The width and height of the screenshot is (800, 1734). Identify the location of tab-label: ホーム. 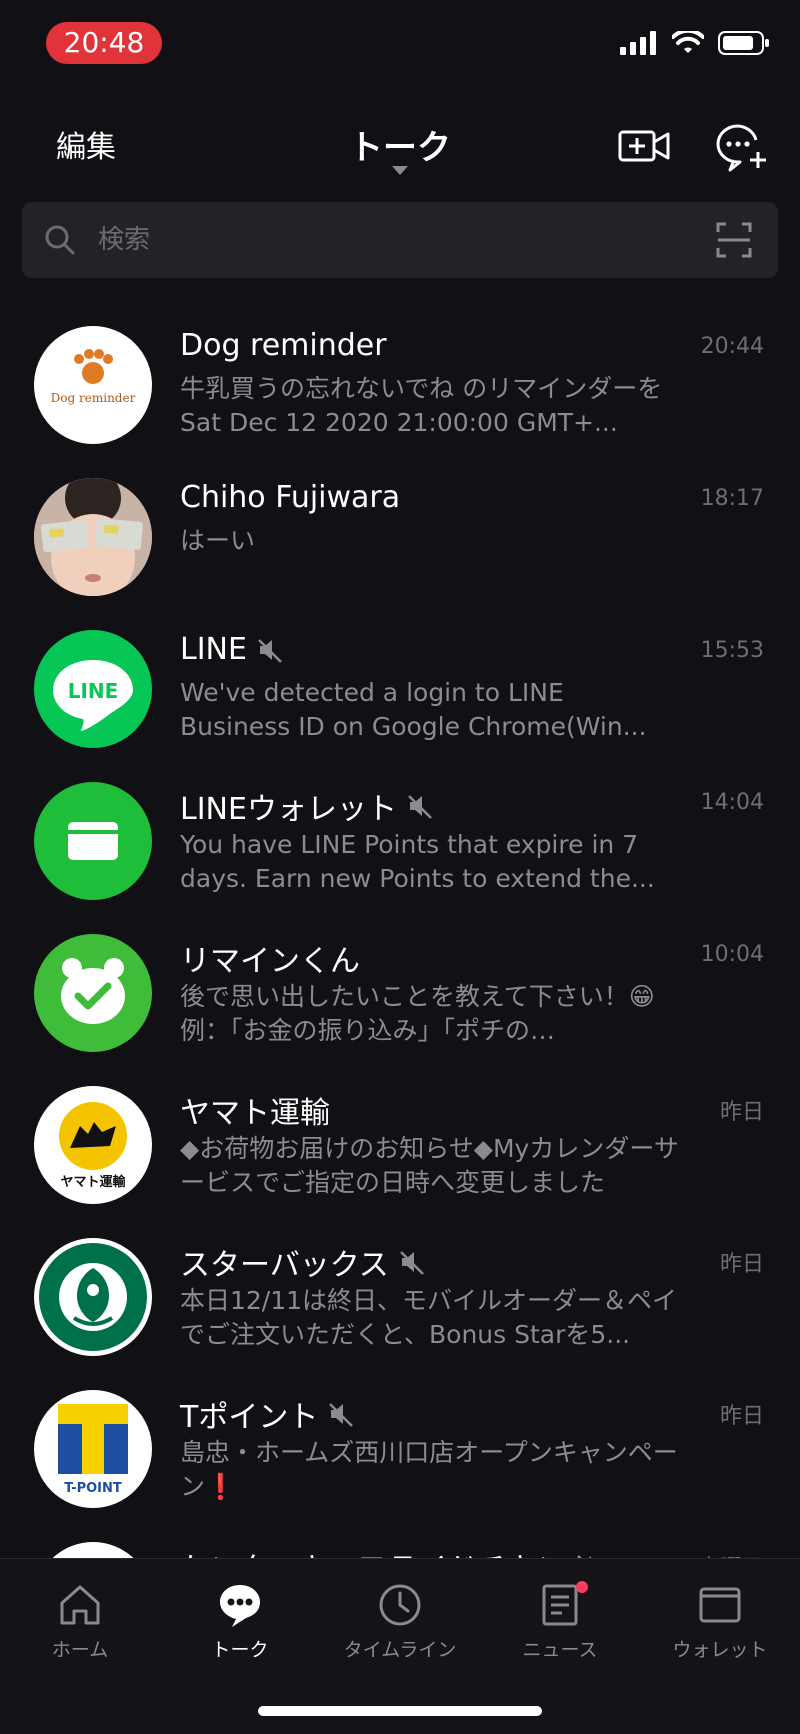
(80, 1650).